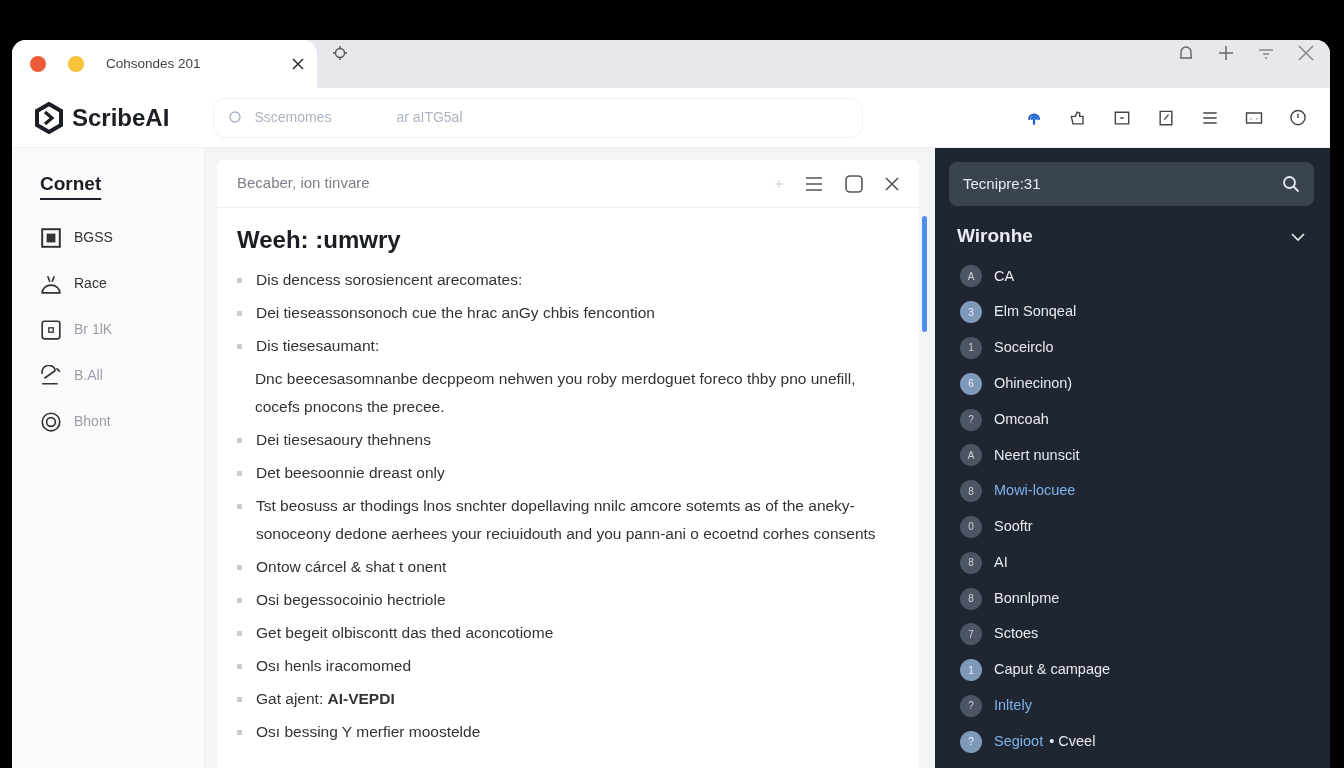 This screenshot has height=768, width=1344. Describe the element at coordinates (304, 183) in the screenshot. I see `document-title: Becaber, ion tinvare` at that location.